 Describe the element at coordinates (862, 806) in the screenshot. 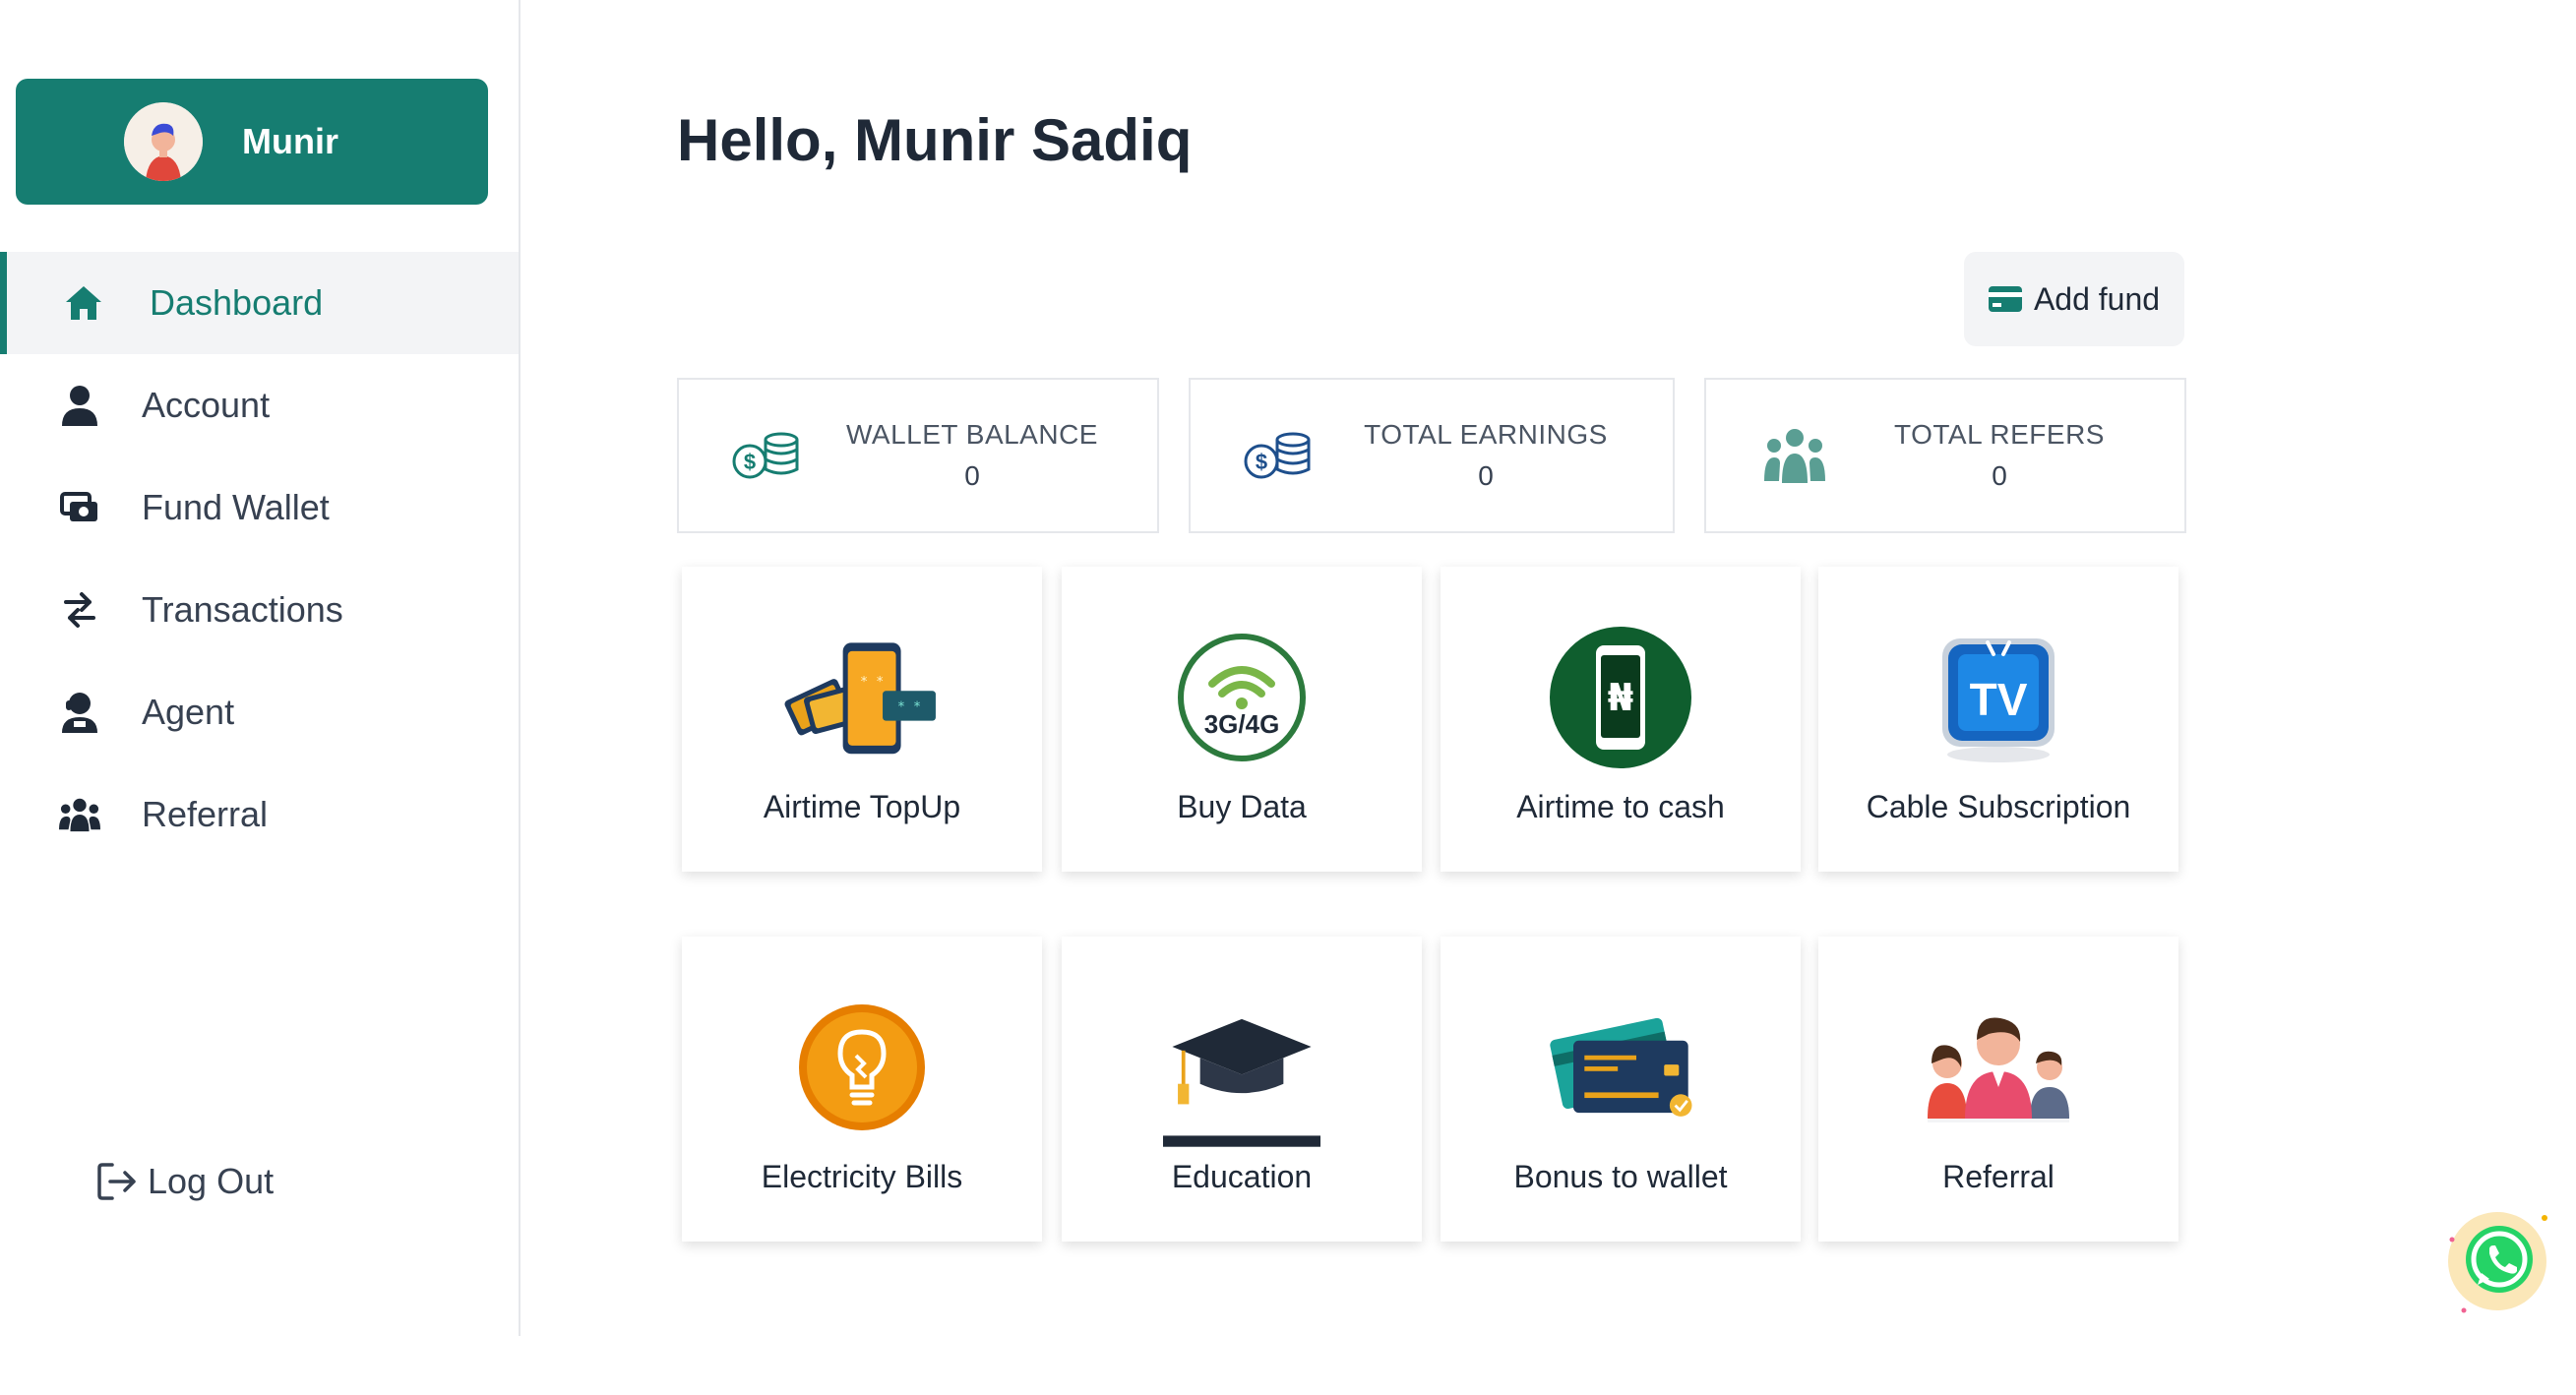

I see `service-label: Airtime TopUp` at that location.